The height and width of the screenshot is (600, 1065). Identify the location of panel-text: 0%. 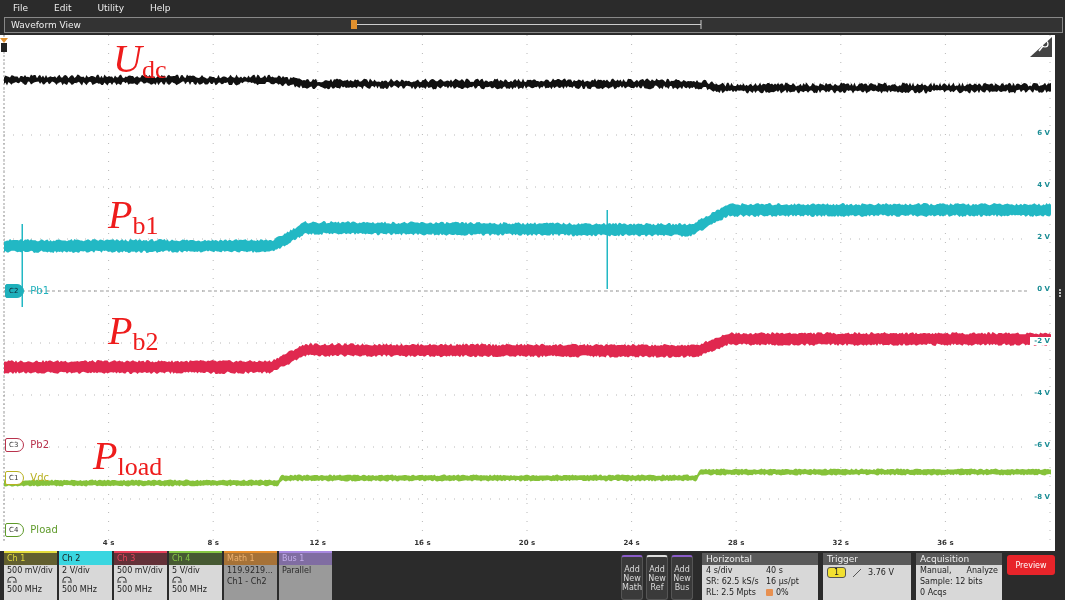
(782, 592).